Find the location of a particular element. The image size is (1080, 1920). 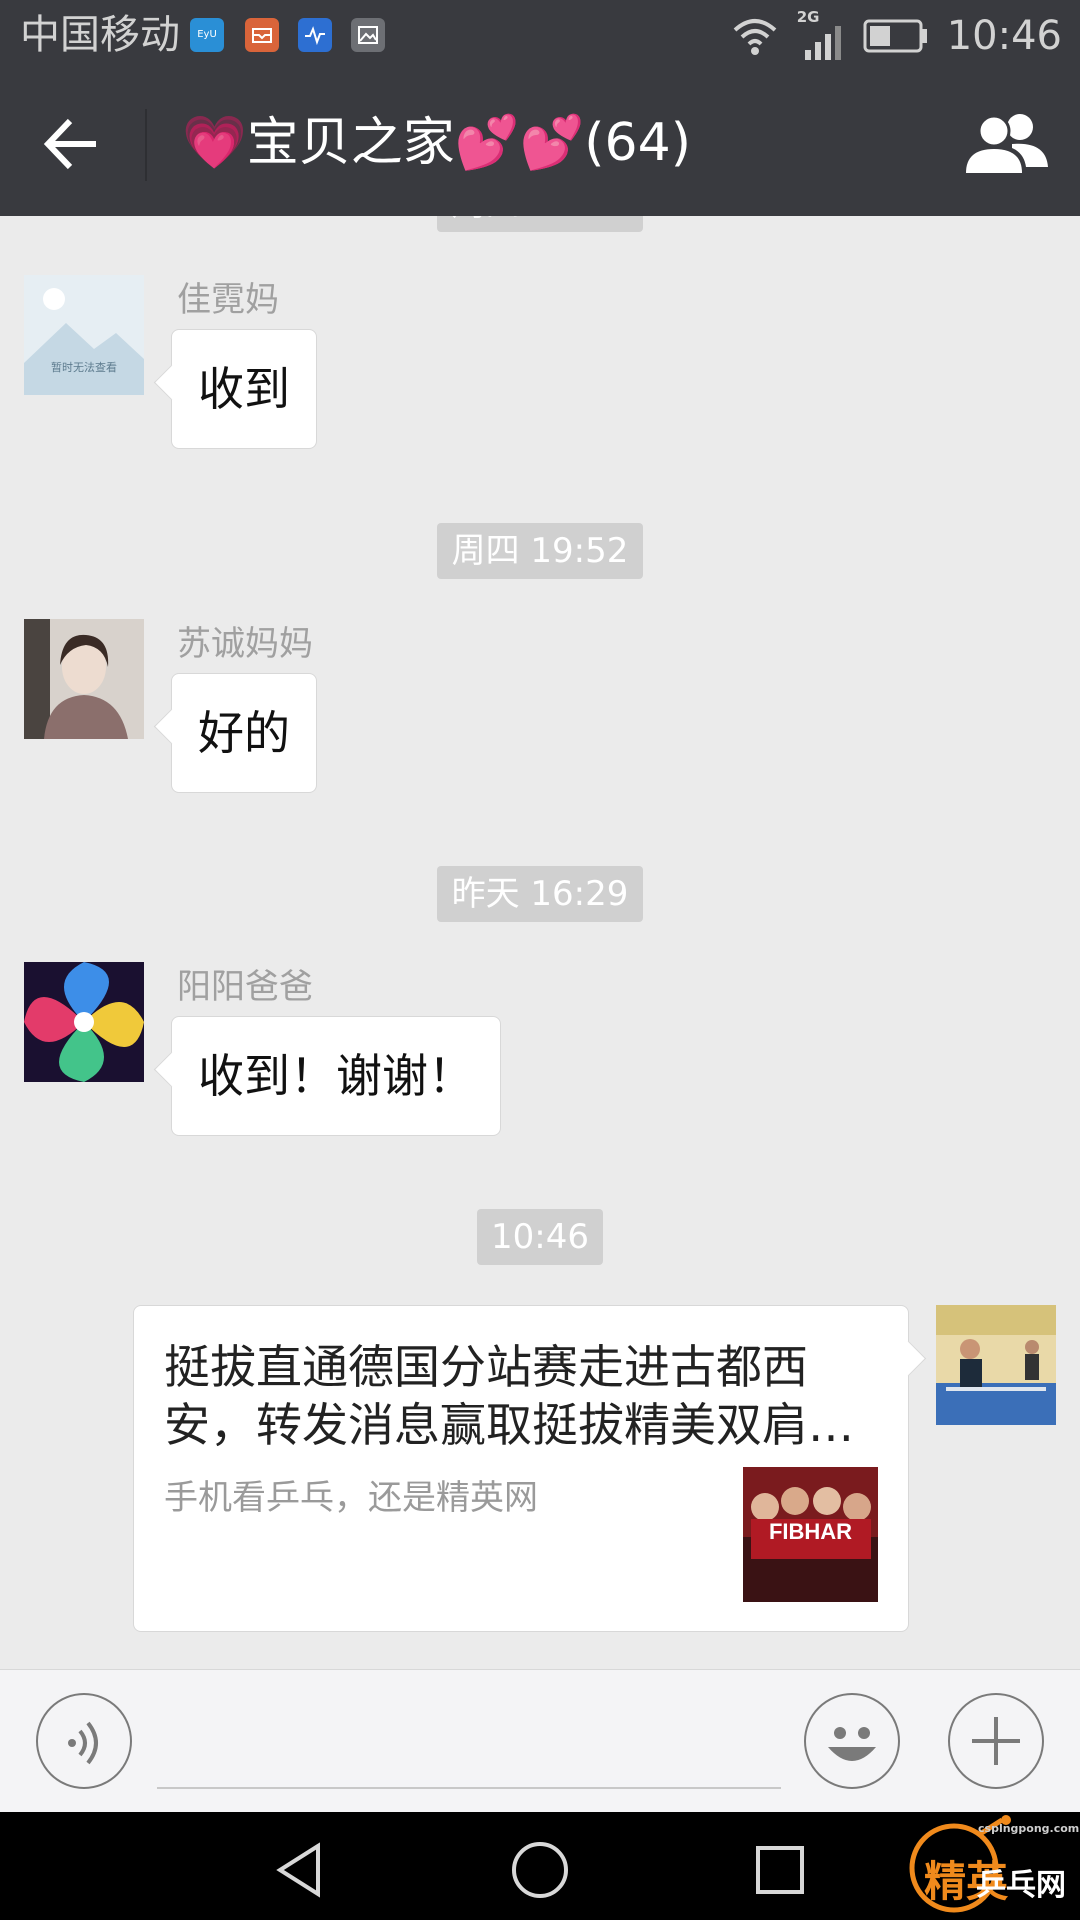

group-info-button is located at coordinates (1006, 144).